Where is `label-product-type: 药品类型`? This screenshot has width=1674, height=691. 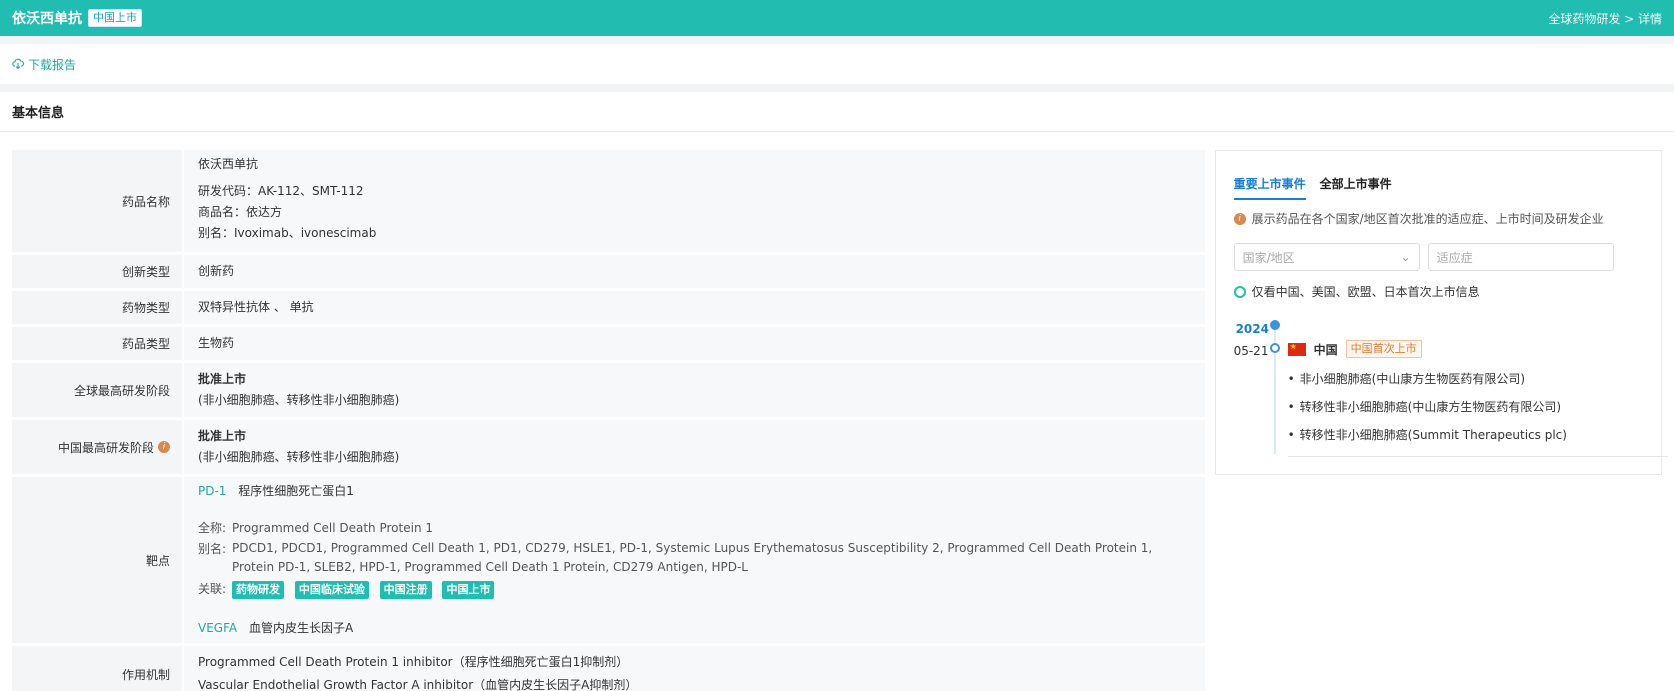
label-product-type: 药品类型 is located at coordinates (97, 343).